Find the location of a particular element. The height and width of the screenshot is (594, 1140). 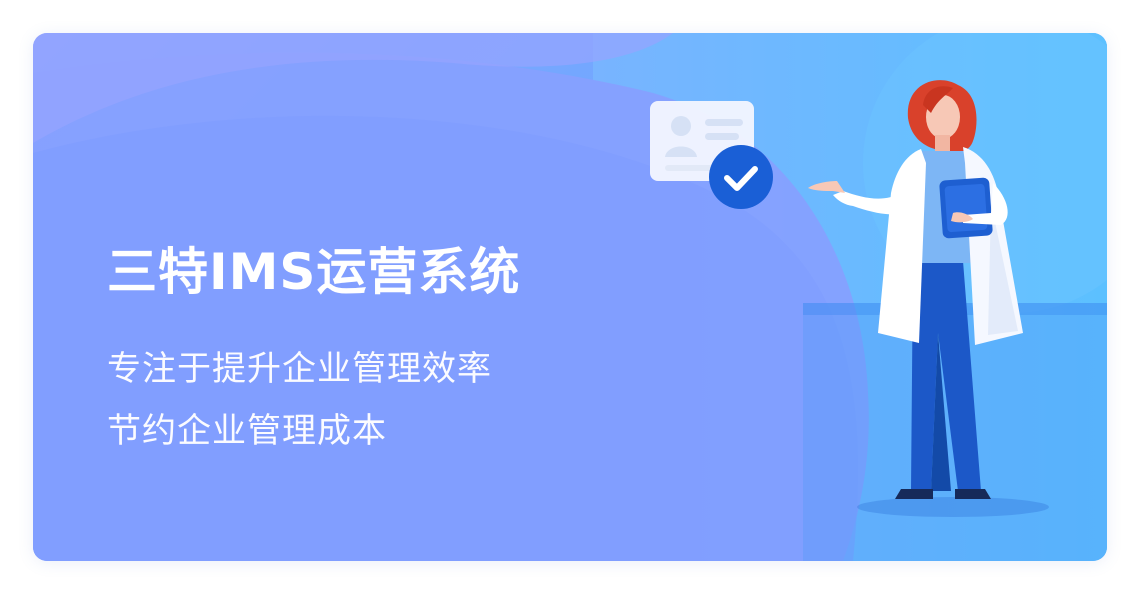

banner-title: 三特IMS运营系统 is located at coordinates (314, 272).